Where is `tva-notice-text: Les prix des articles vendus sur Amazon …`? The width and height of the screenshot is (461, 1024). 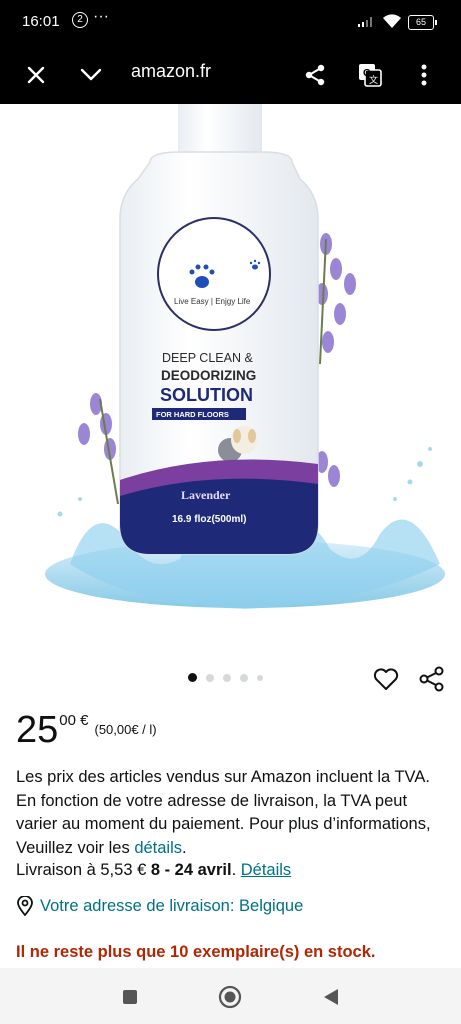 tva-notice-text: Les prix des articles vendus sur Amazon … is located at coordinates (223, 812).